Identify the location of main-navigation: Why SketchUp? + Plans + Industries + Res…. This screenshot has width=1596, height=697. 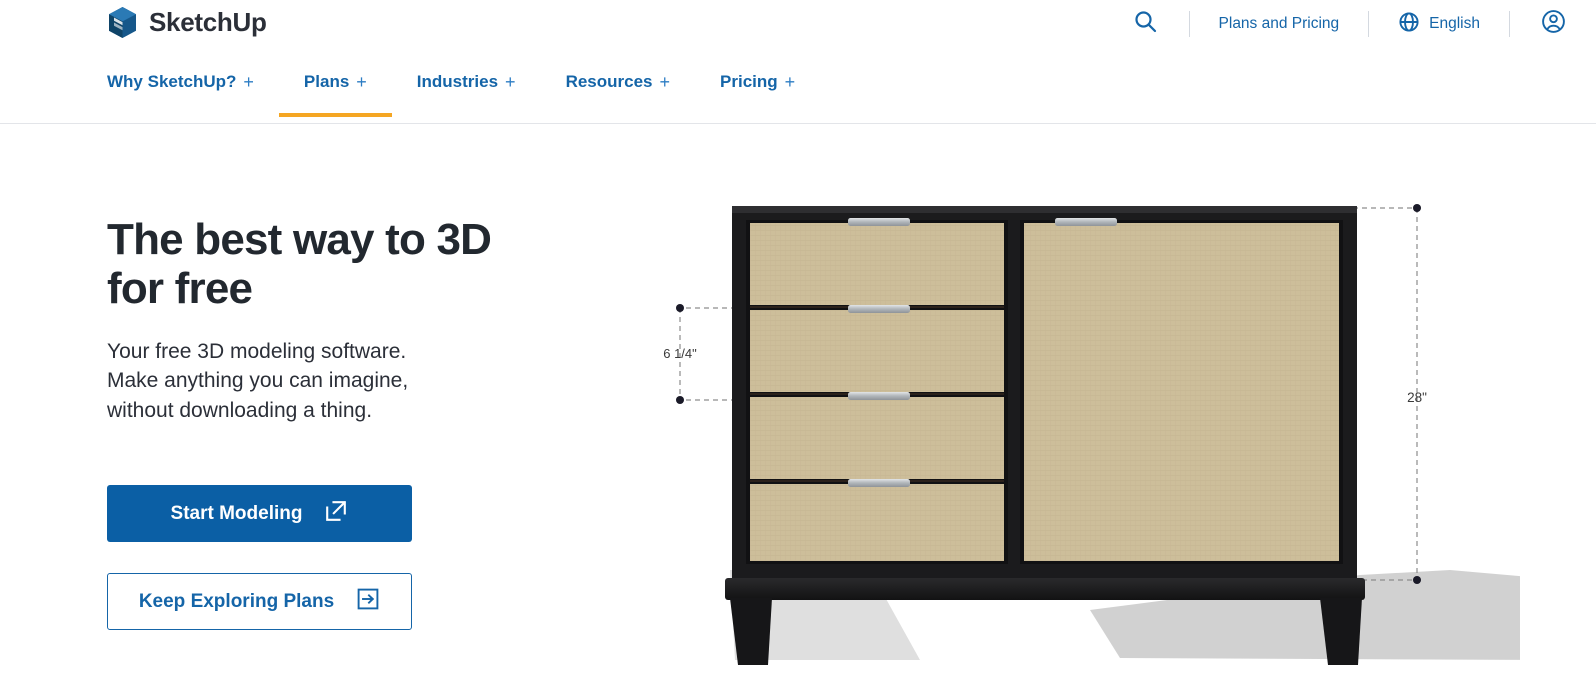
(798, 86).